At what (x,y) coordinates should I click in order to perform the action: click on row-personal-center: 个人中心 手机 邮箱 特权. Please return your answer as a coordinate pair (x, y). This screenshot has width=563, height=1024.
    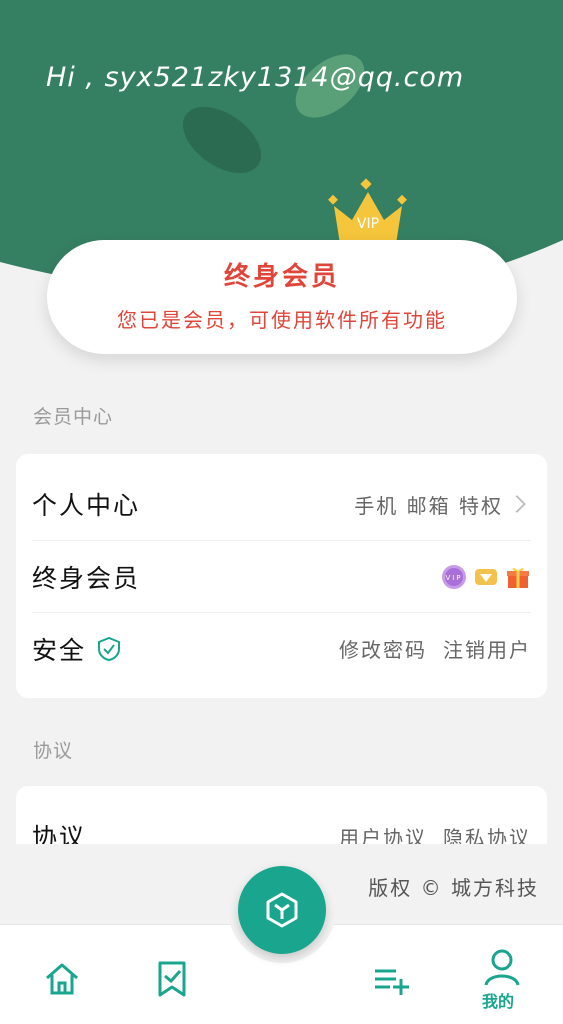
    Looking at the image, I should click on (281, 504).